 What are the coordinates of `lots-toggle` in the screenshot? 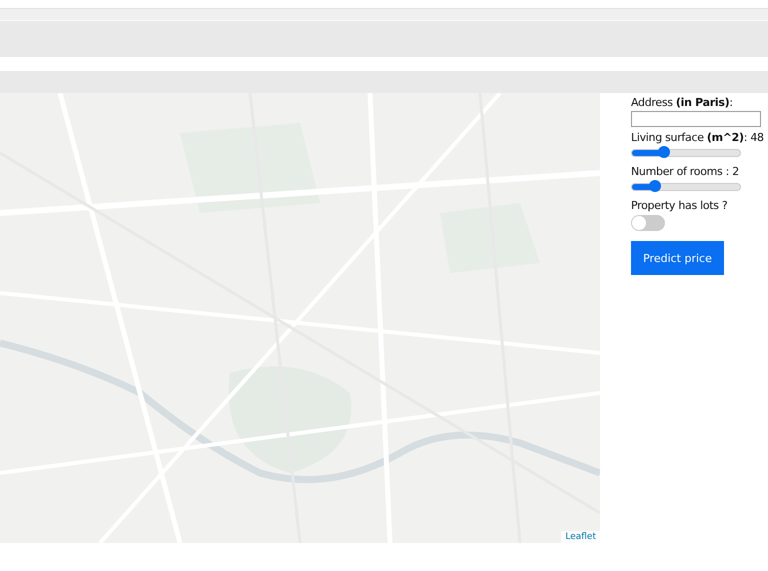 It's located at (648, 223).